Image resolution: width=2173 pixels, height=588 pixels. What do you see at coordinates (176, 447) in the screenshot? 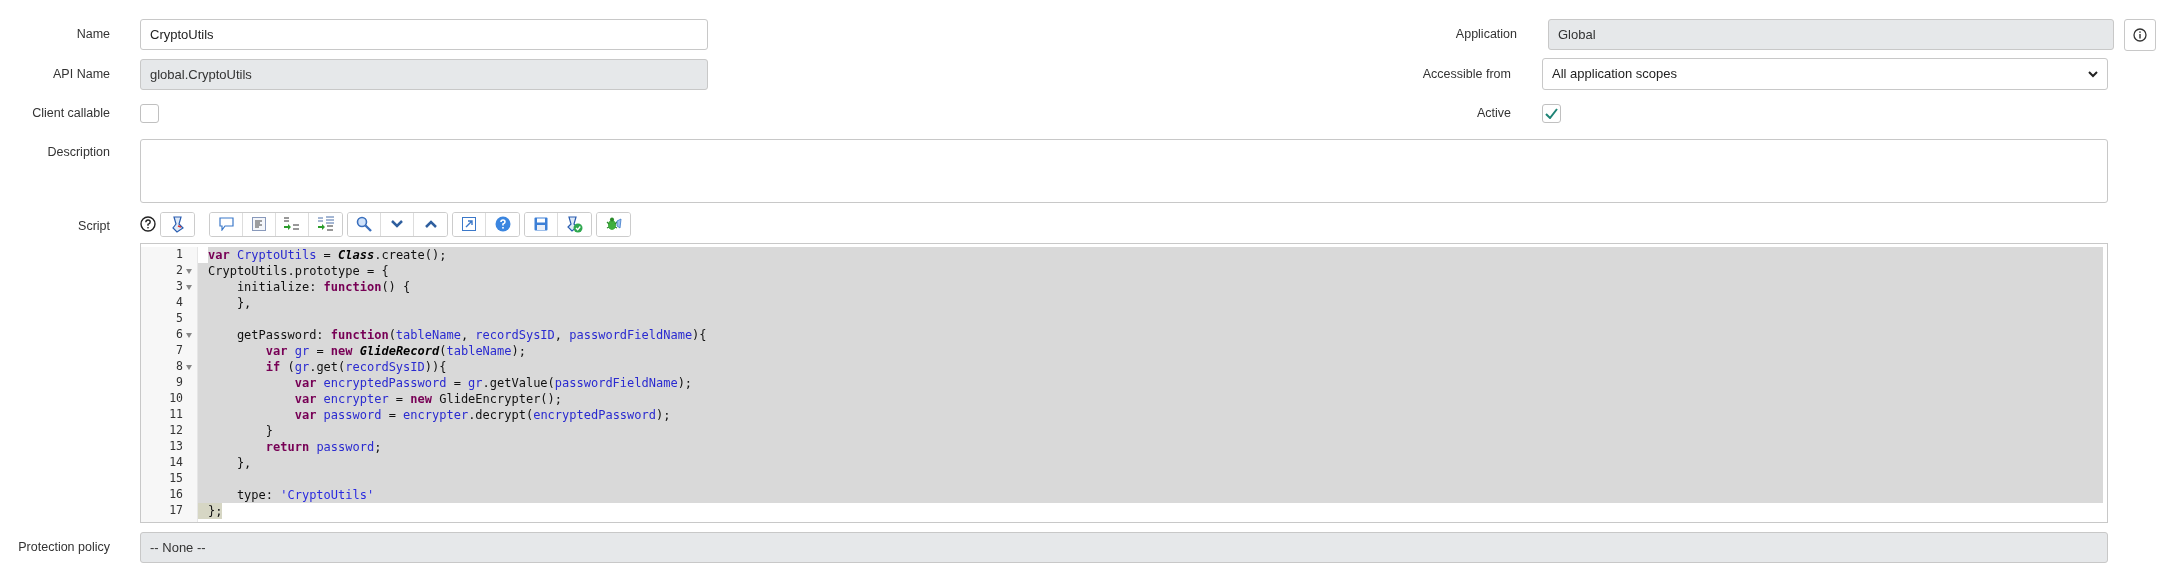
I see `line-number: 13` at bounding box center [176, 447].